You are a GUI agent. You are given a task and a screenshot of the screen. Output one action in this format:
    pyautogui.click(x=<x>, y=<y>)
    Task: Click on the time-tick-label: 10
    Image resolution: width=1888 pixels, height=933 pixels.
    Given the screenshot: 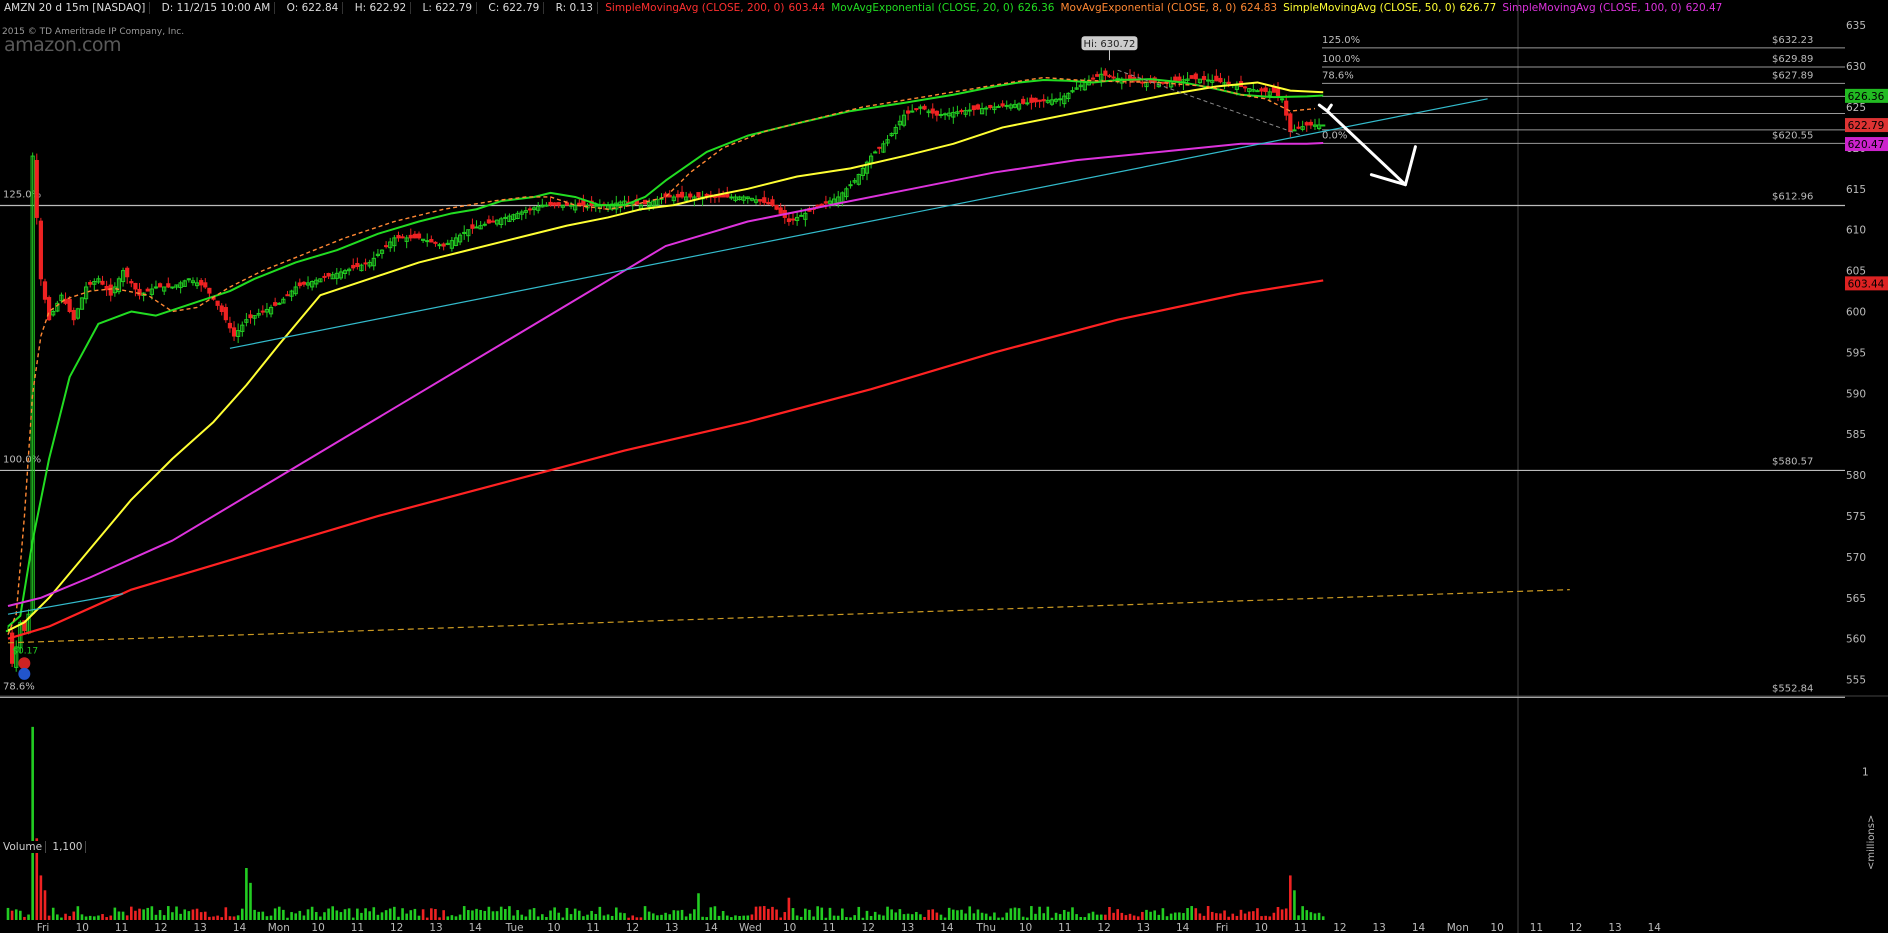 What is the action you would take?
    pyautogui.click(x=1496, y=927)
    